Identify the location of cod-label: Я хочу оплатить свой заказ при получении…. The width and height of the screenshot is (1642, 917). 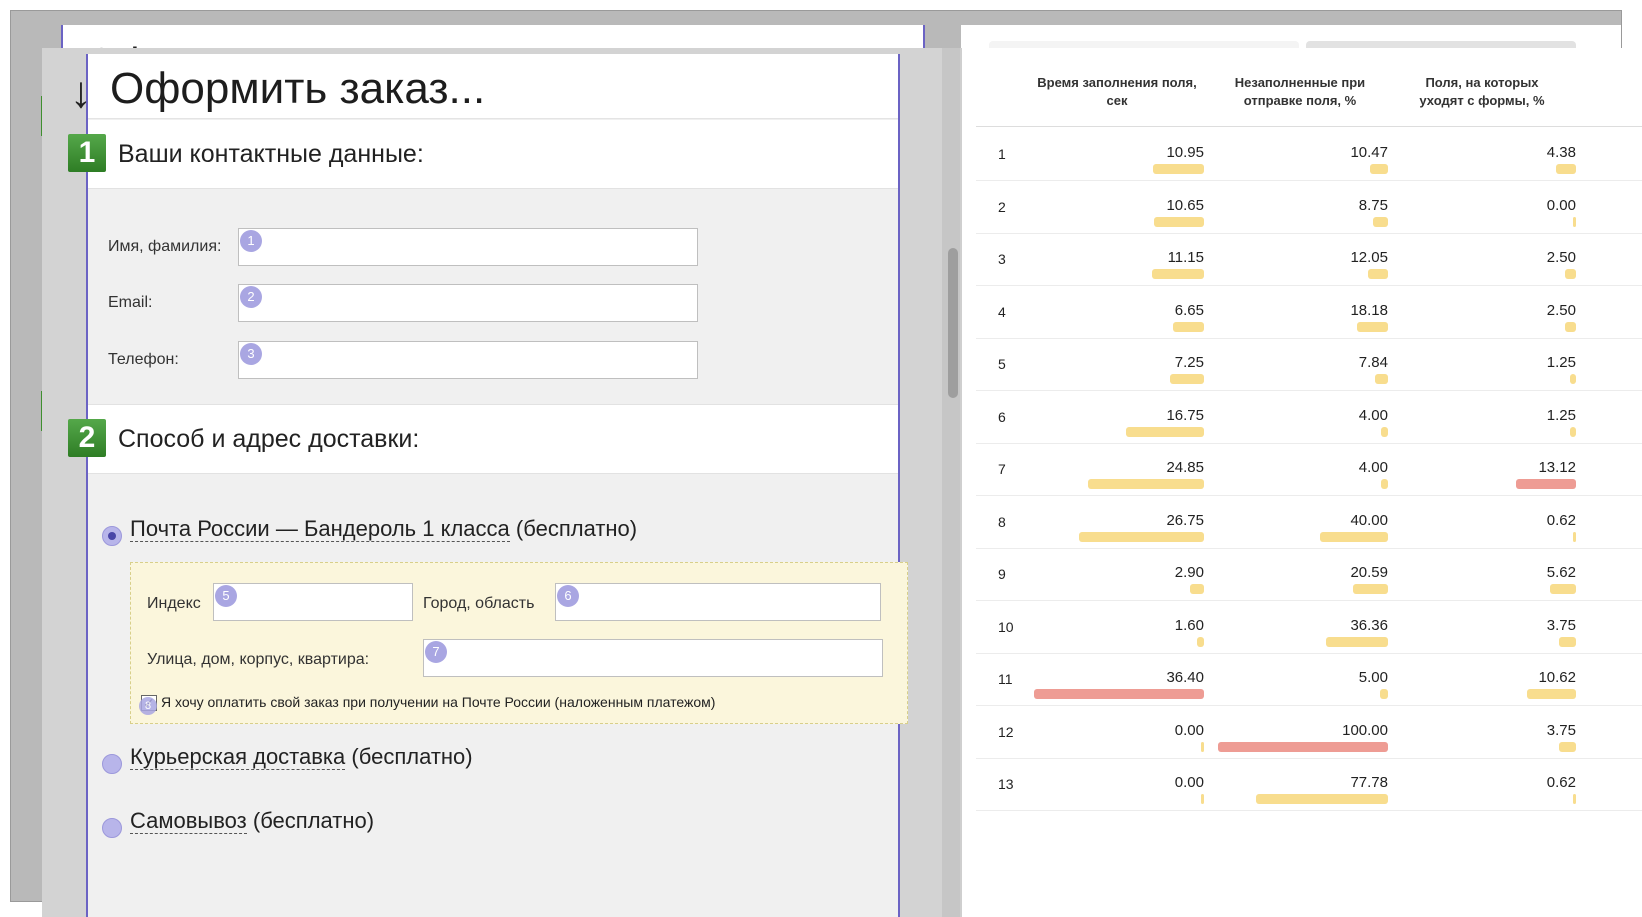
(438, 702).